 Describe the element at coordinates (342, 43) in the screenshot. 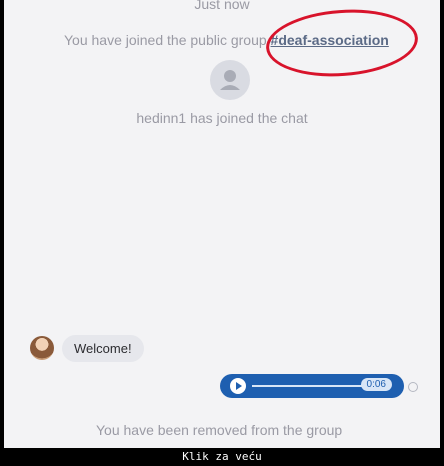

I see `highlight-circle` at that location.